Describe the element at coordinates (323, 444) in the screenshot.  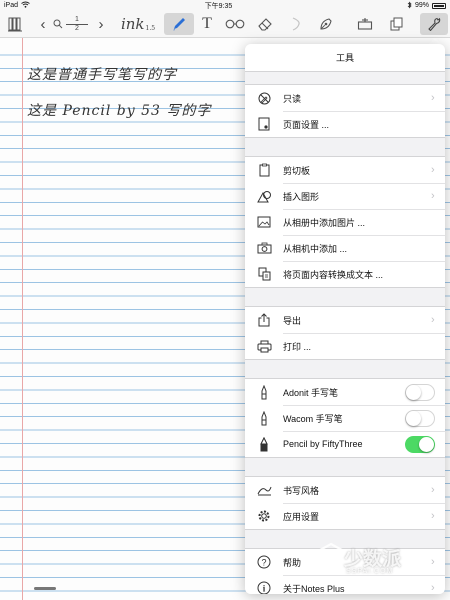
I see `menu-item-label: Pencil by FiftyThree` at that location.